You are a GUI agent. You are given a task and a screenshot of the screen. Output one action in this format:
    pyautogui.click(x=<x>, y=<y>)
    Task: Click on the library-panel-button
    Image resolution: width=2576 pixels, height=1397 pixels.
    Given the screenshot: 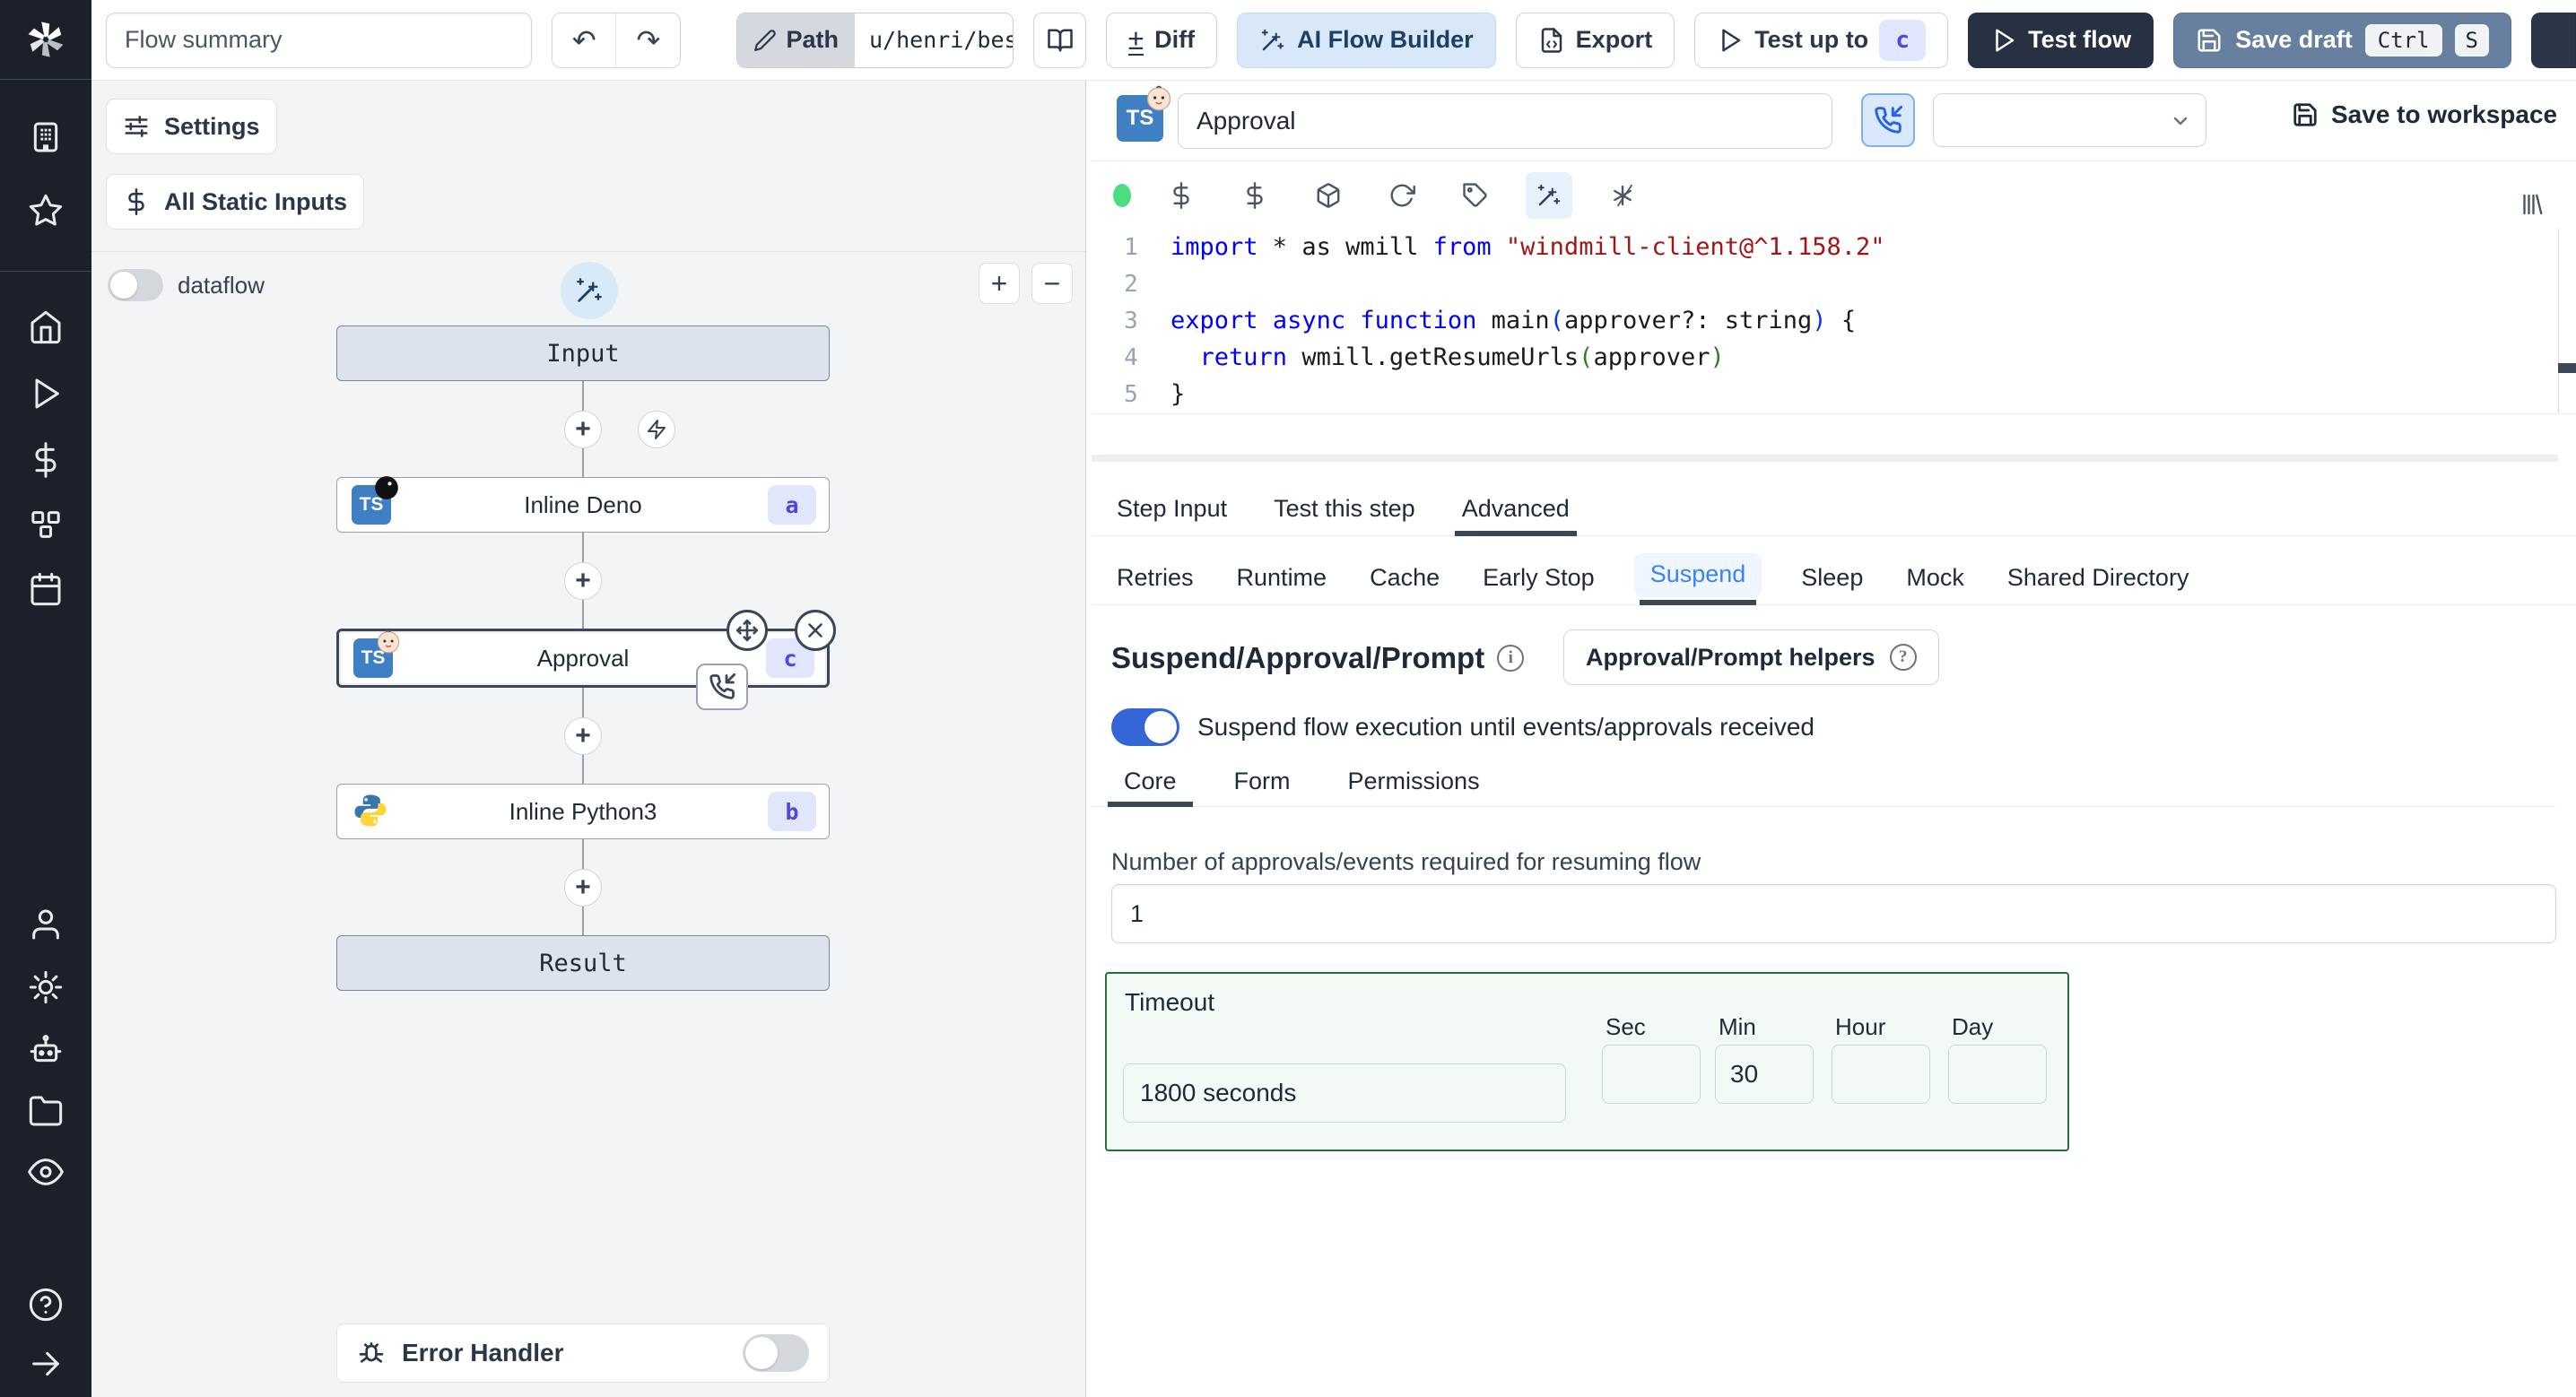 What is the action you would take?
    pyautogui.click(x=2531, y=204)
    